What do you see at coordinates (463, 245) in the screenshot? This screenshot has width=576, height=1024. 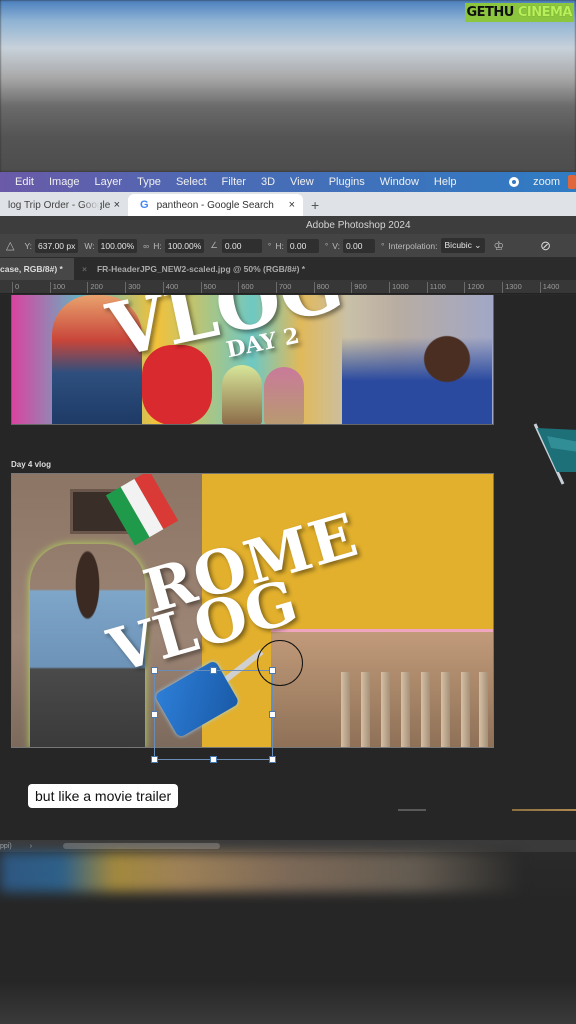 I see `interpolation-select: Bicubic ⌄` at bounding box center [463, 245].